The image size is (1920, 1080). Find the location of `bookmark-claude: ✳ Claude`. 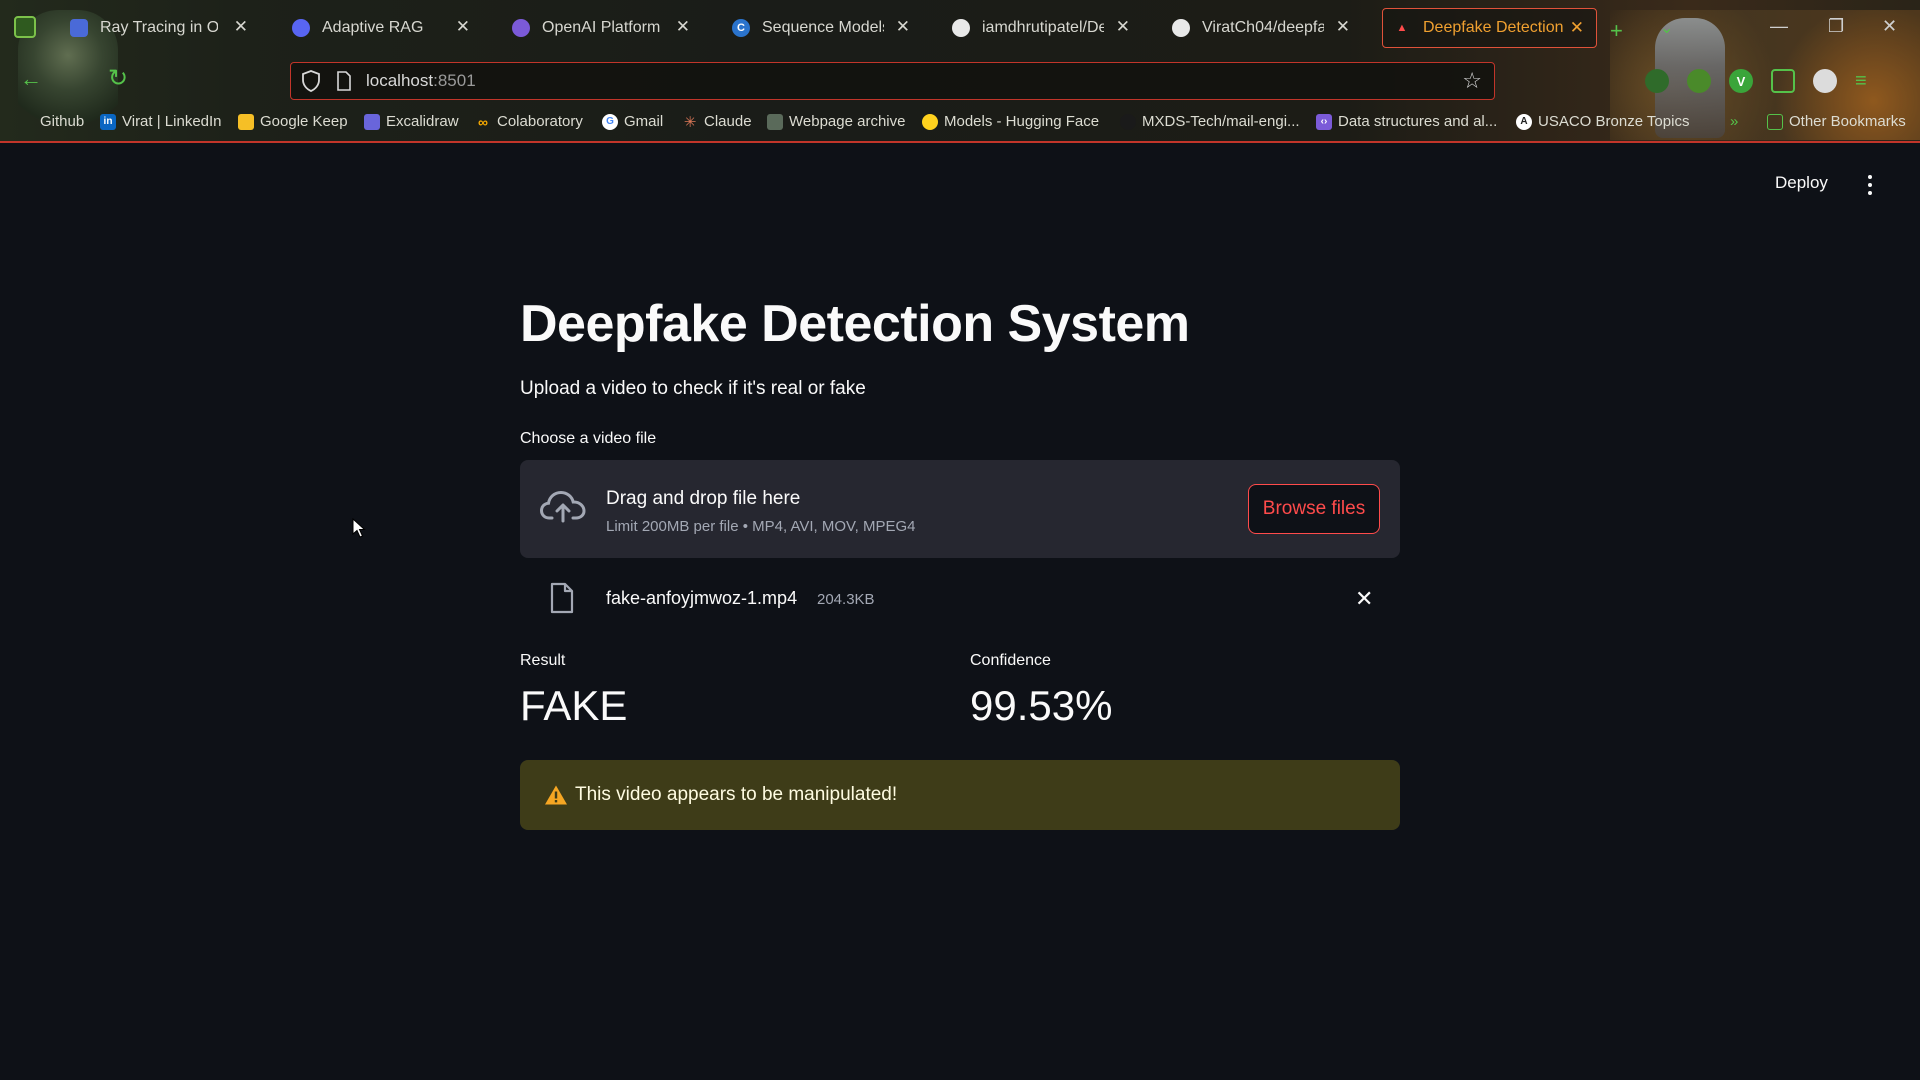

bookmark-claude: ✳ Claude is located at coordinates (717, 122).